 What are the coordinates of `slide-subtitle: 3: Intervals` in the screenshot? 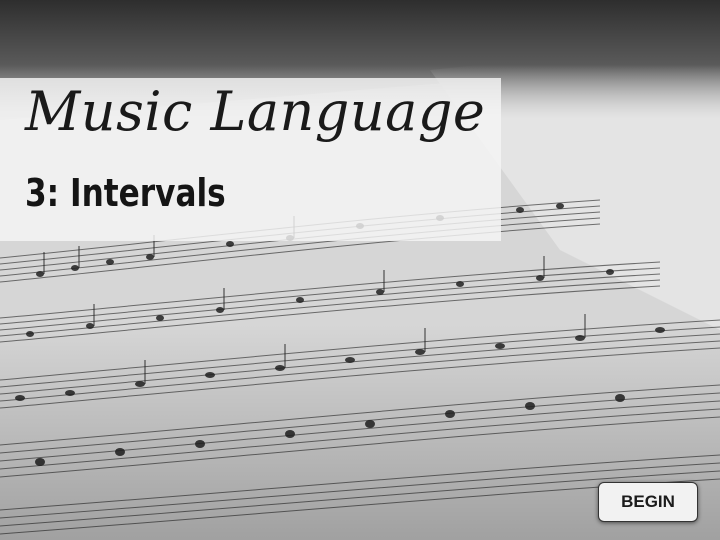 It's located at (125, 193).